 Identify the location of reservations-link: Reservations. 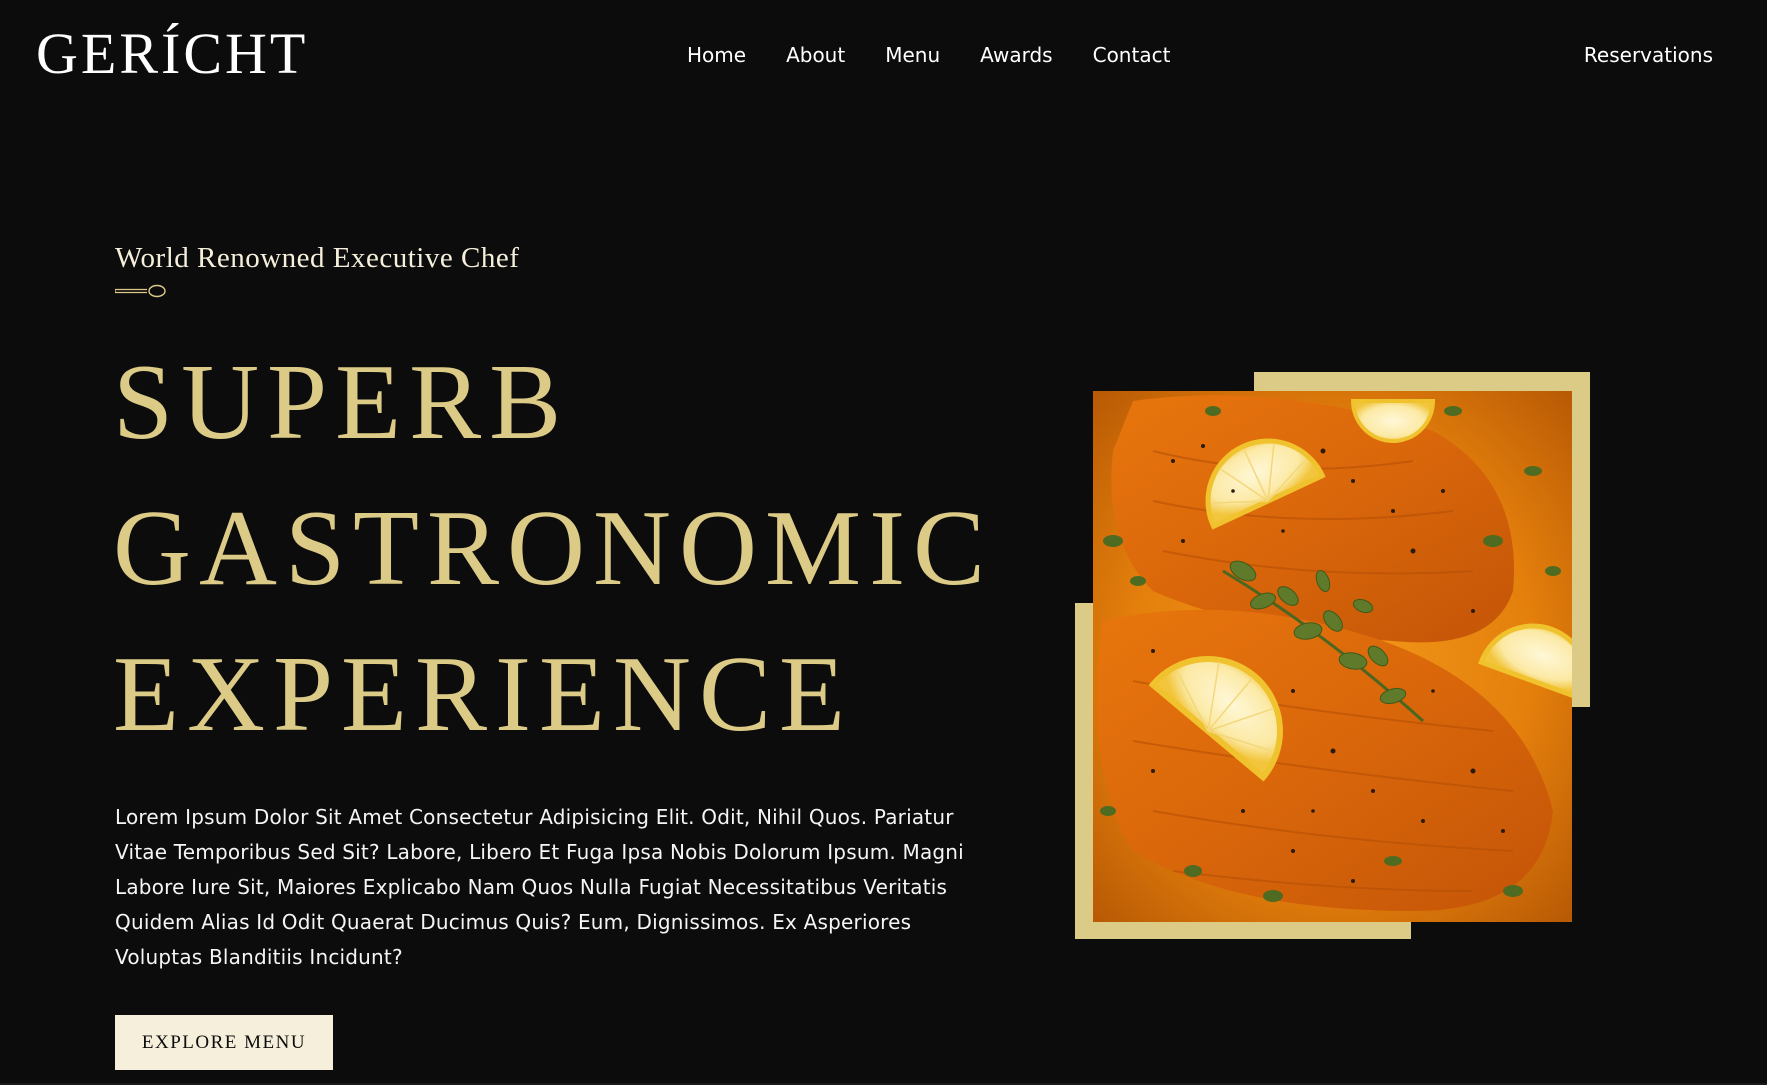
(1648, 55).